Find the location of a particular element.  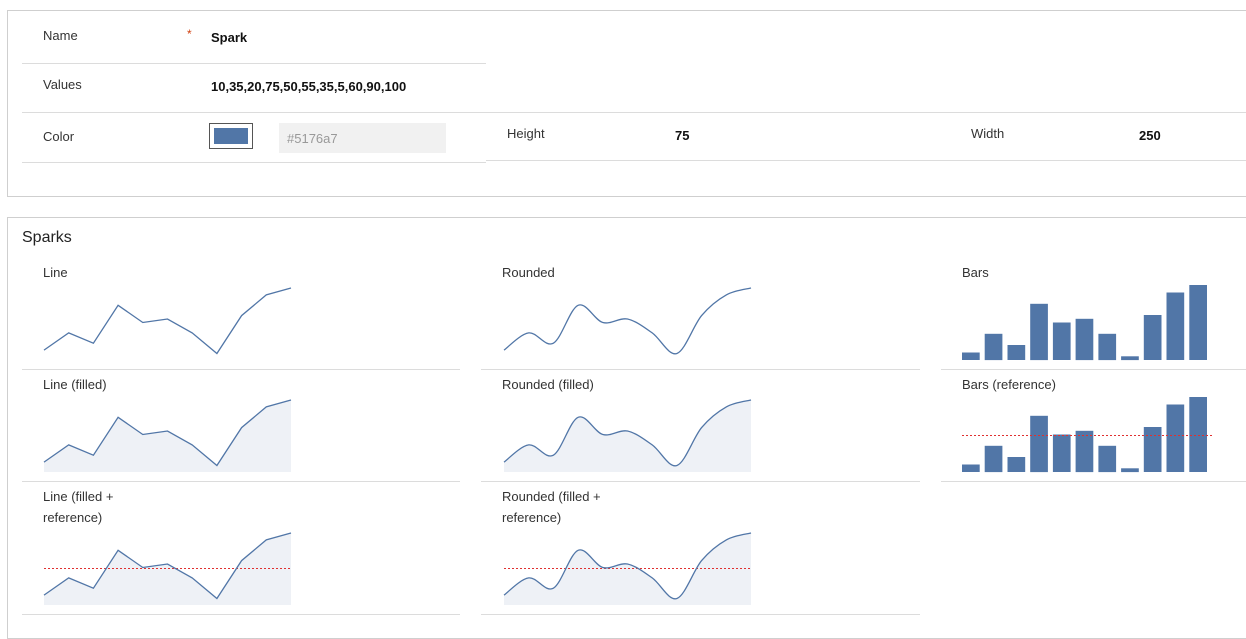

color-swatch-preview is located at coordinates (231, 136).